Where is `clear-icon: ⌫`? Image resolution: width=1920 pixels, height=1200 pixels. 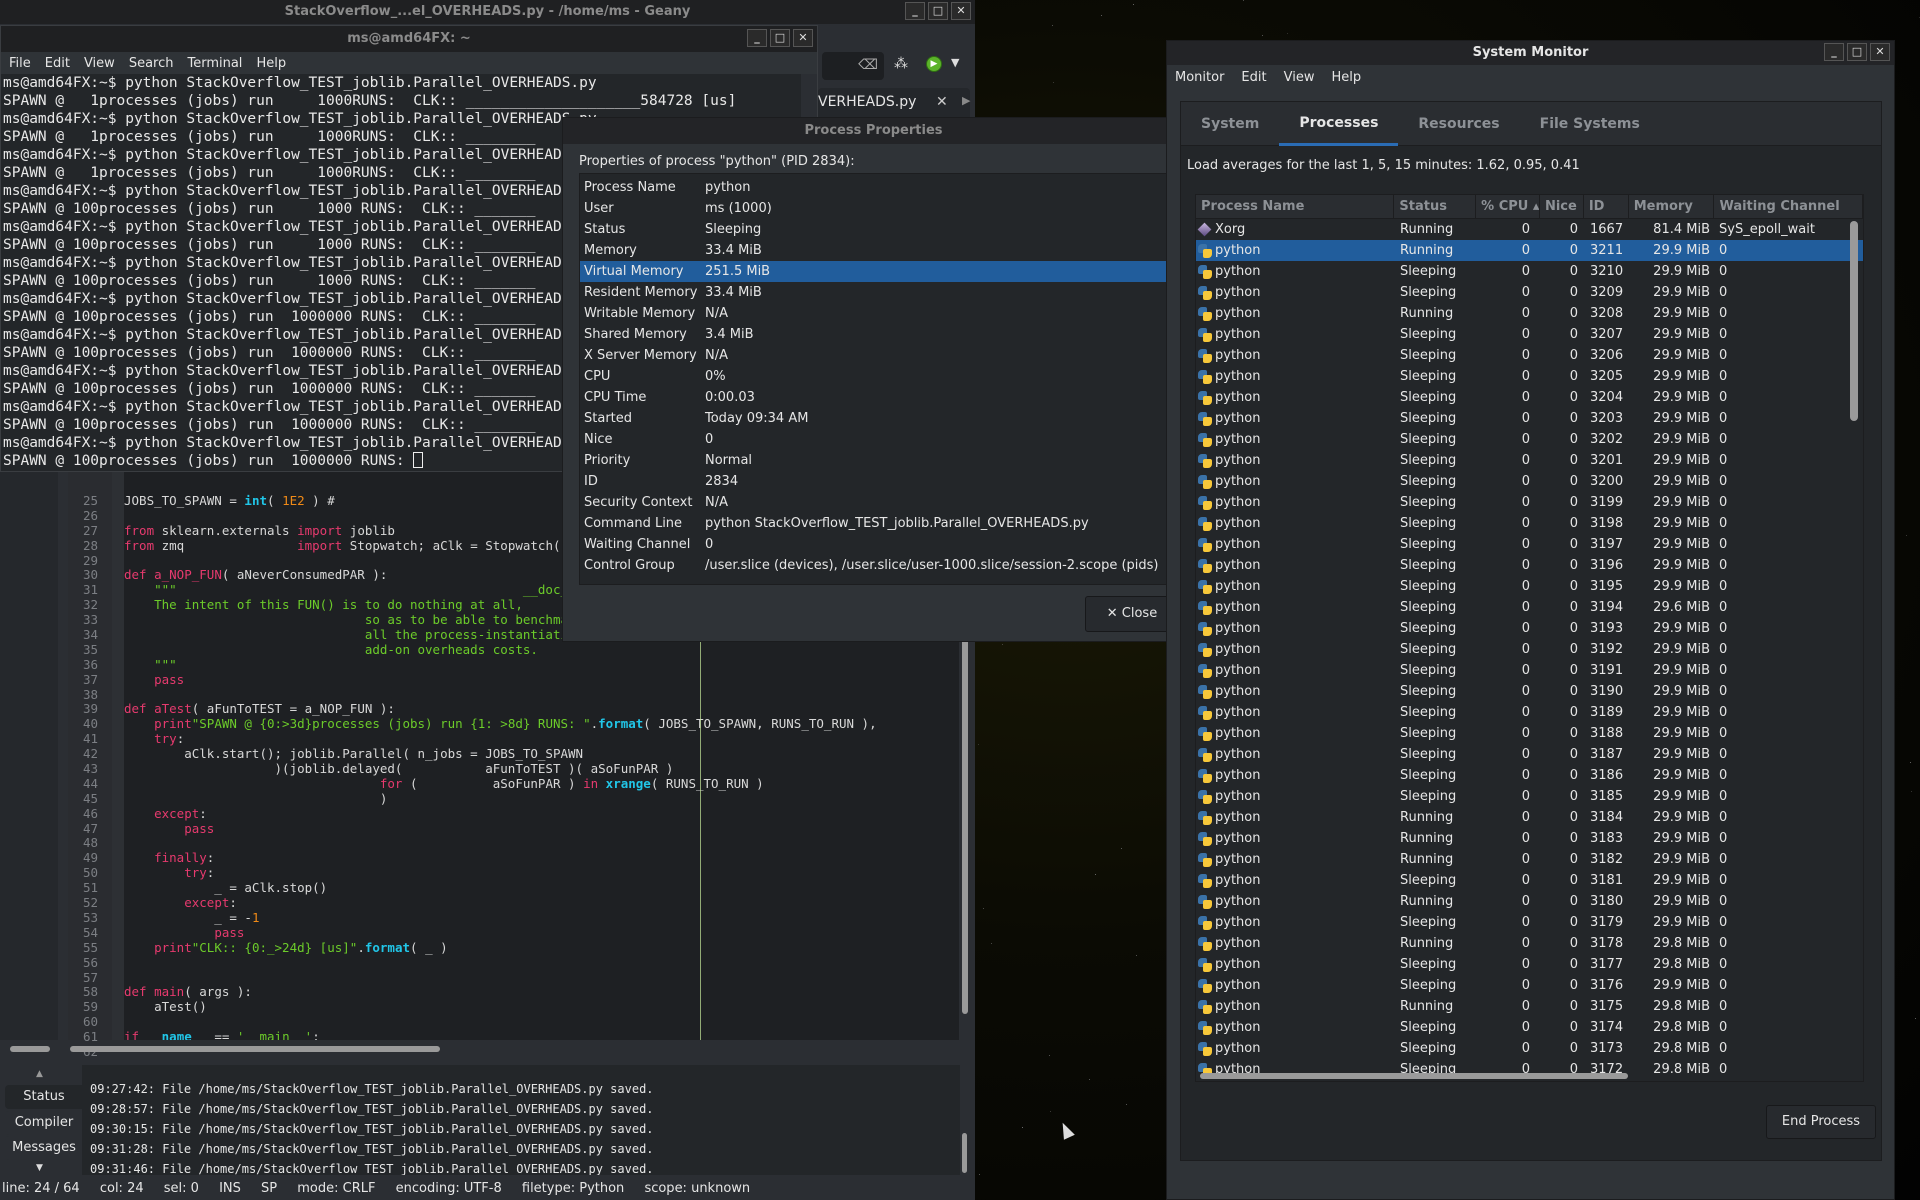 clear-icon: ⌫ is located at coordinates (868, 65).